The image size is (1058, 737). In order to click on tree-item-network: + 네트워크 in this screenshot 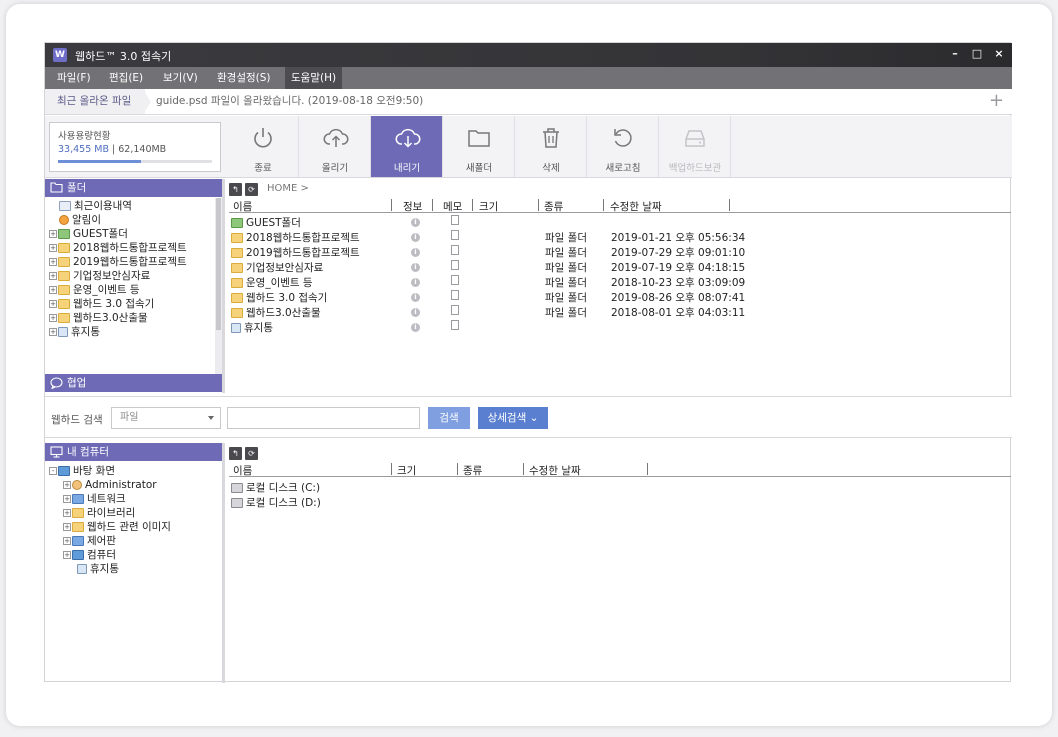, I will do `click(94, 499)`.